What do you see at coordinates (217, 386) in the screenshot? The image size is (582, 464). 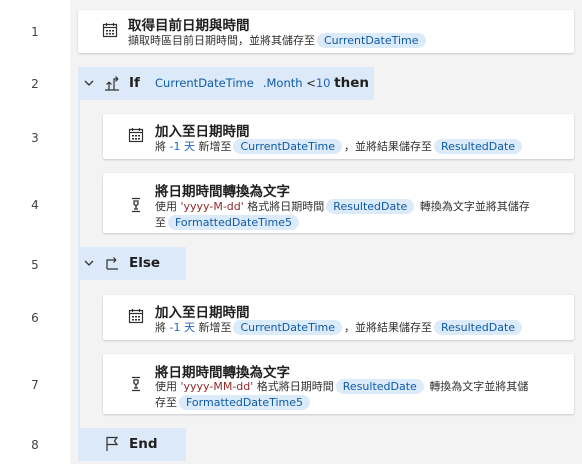 I see `format-text: 'yyyy-MM-dd'` at bounding box center [217, 386].